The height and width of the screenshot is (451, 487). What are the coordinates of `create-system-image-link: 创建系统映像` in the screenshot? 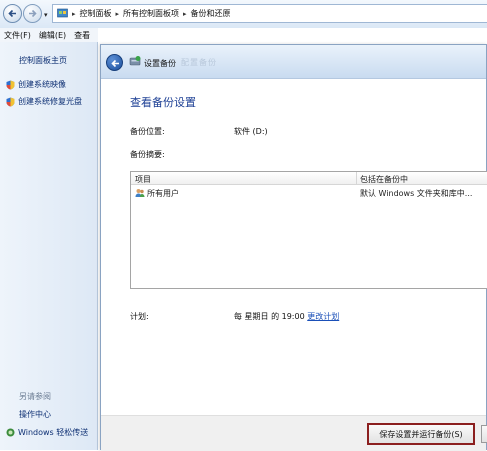 It's located at (36, 84).